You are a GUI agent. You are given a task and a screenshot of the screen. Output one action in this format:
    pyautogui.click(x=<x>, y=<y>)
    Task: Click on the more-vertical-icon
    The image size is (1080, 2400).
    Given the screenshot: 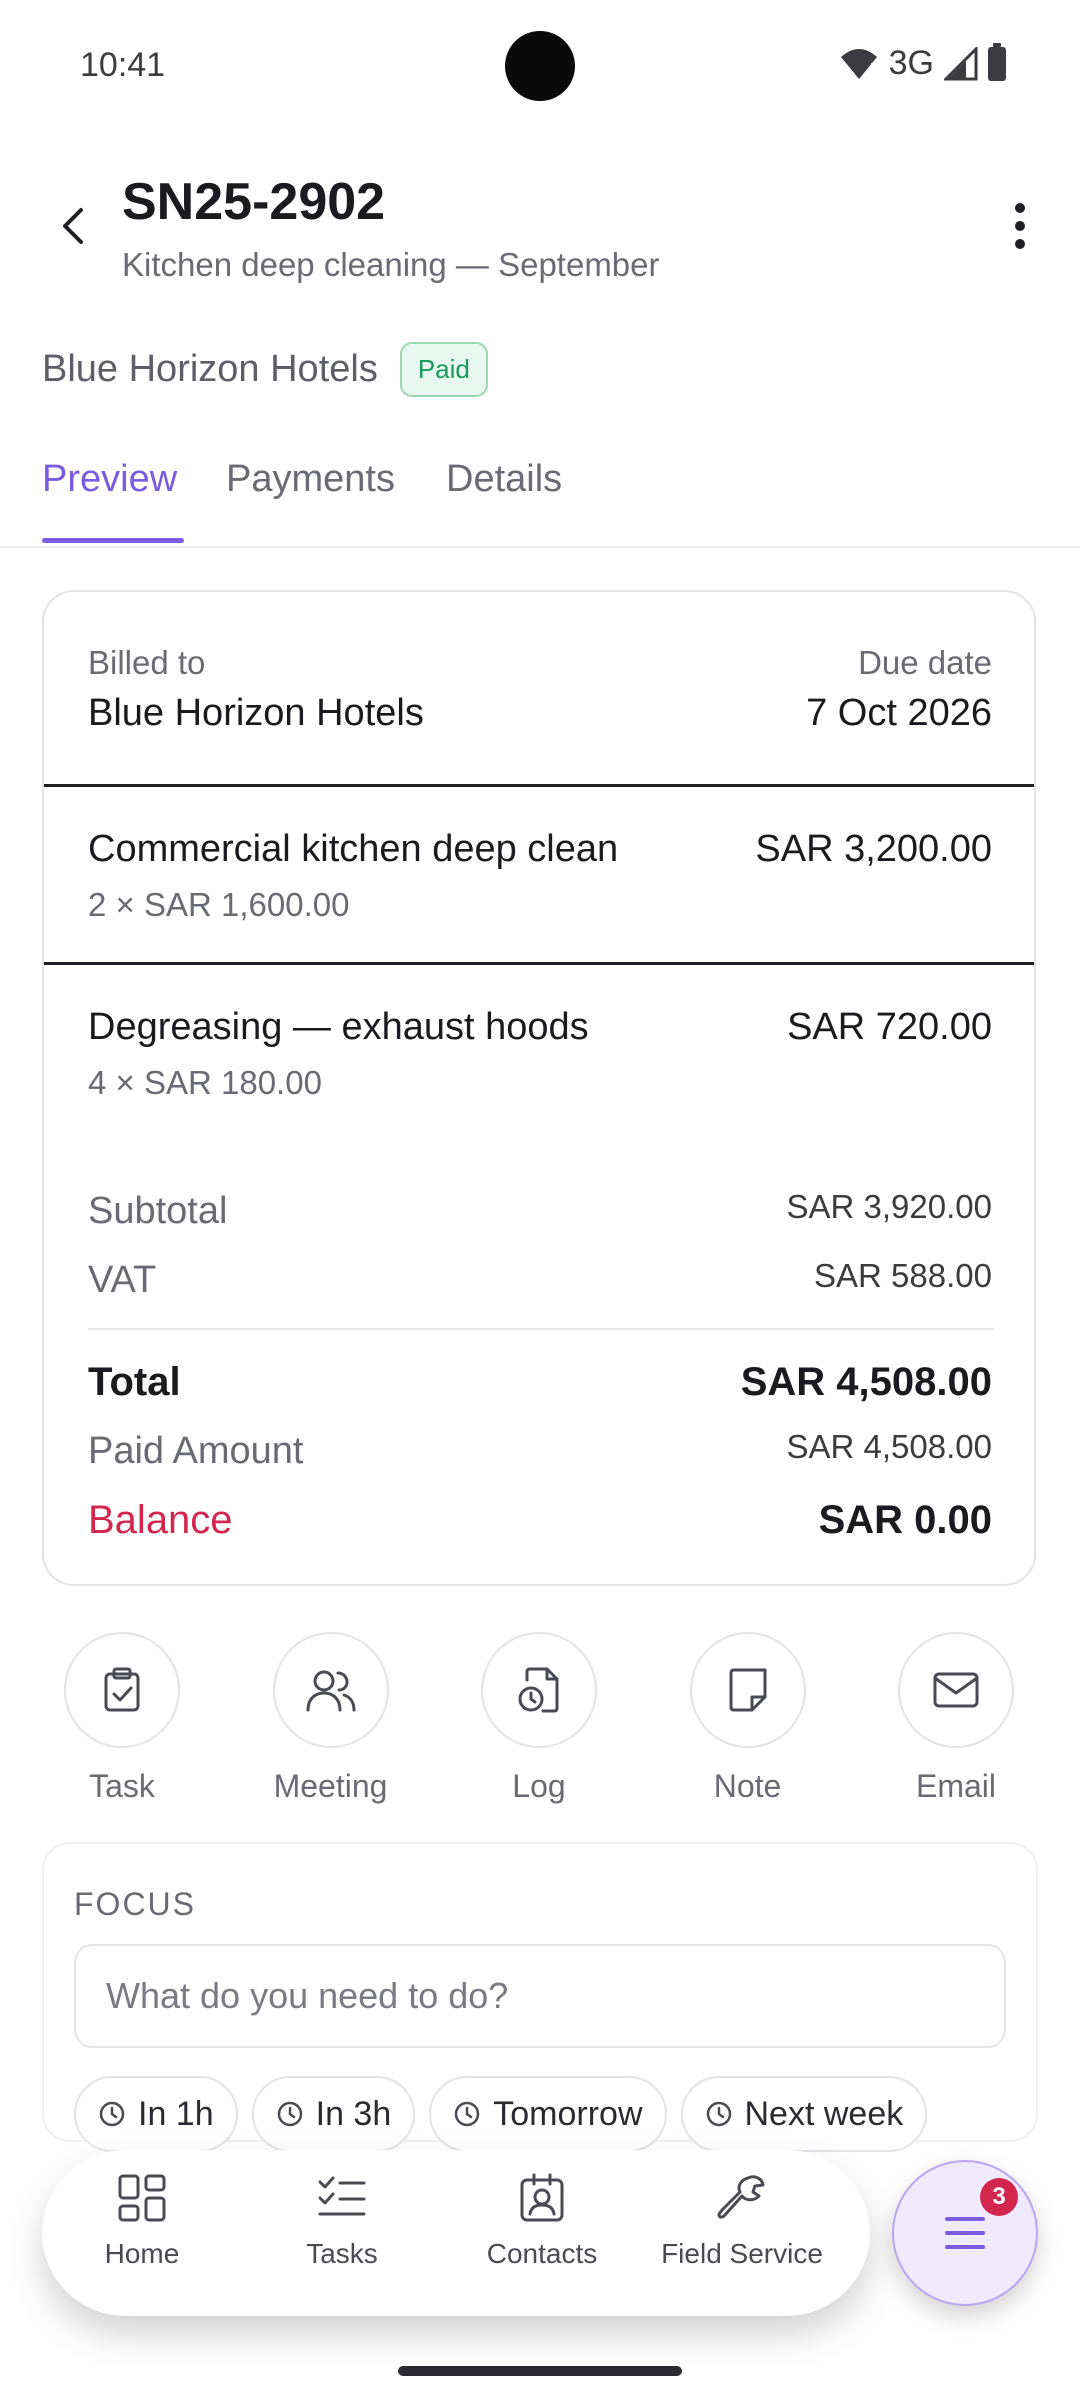 What is the action you would take?
    pyautogui.click(x=1020, y=226)
    